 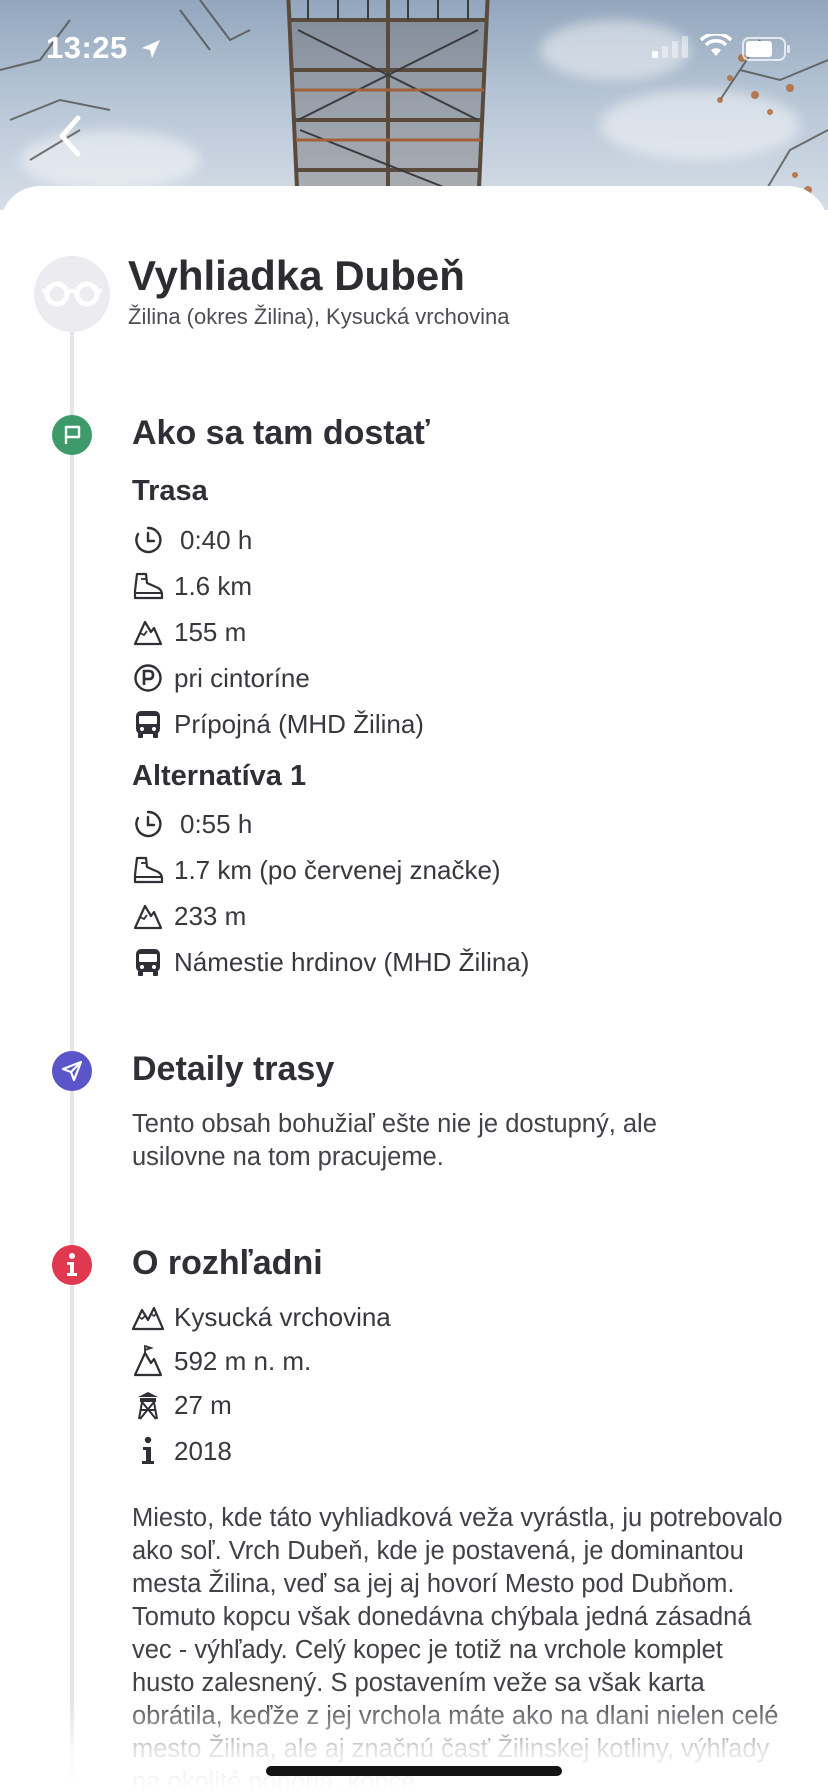 What do you see at coordinates (87, 47) in the screenshot?
I see `status-time: 13:25` at bounding box center [87, 47].